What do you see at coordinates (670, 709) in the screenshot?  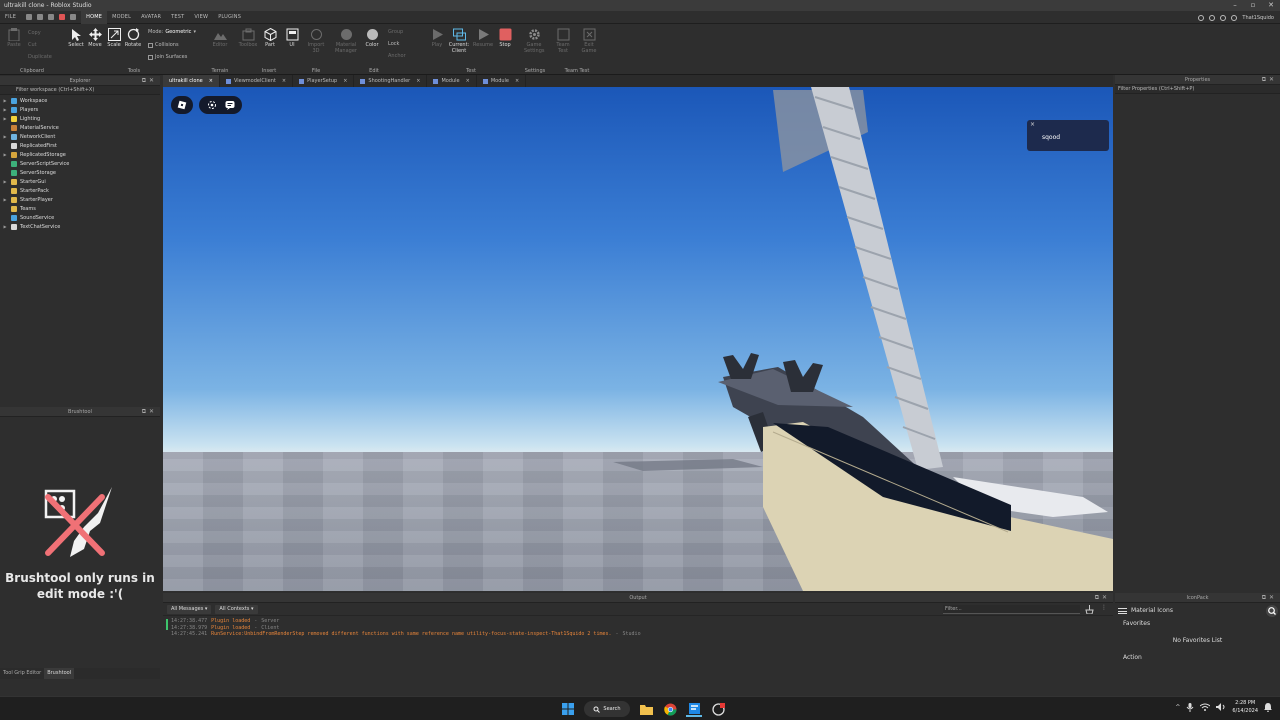 I see `chrome-app` at bounding box center [670, 709].